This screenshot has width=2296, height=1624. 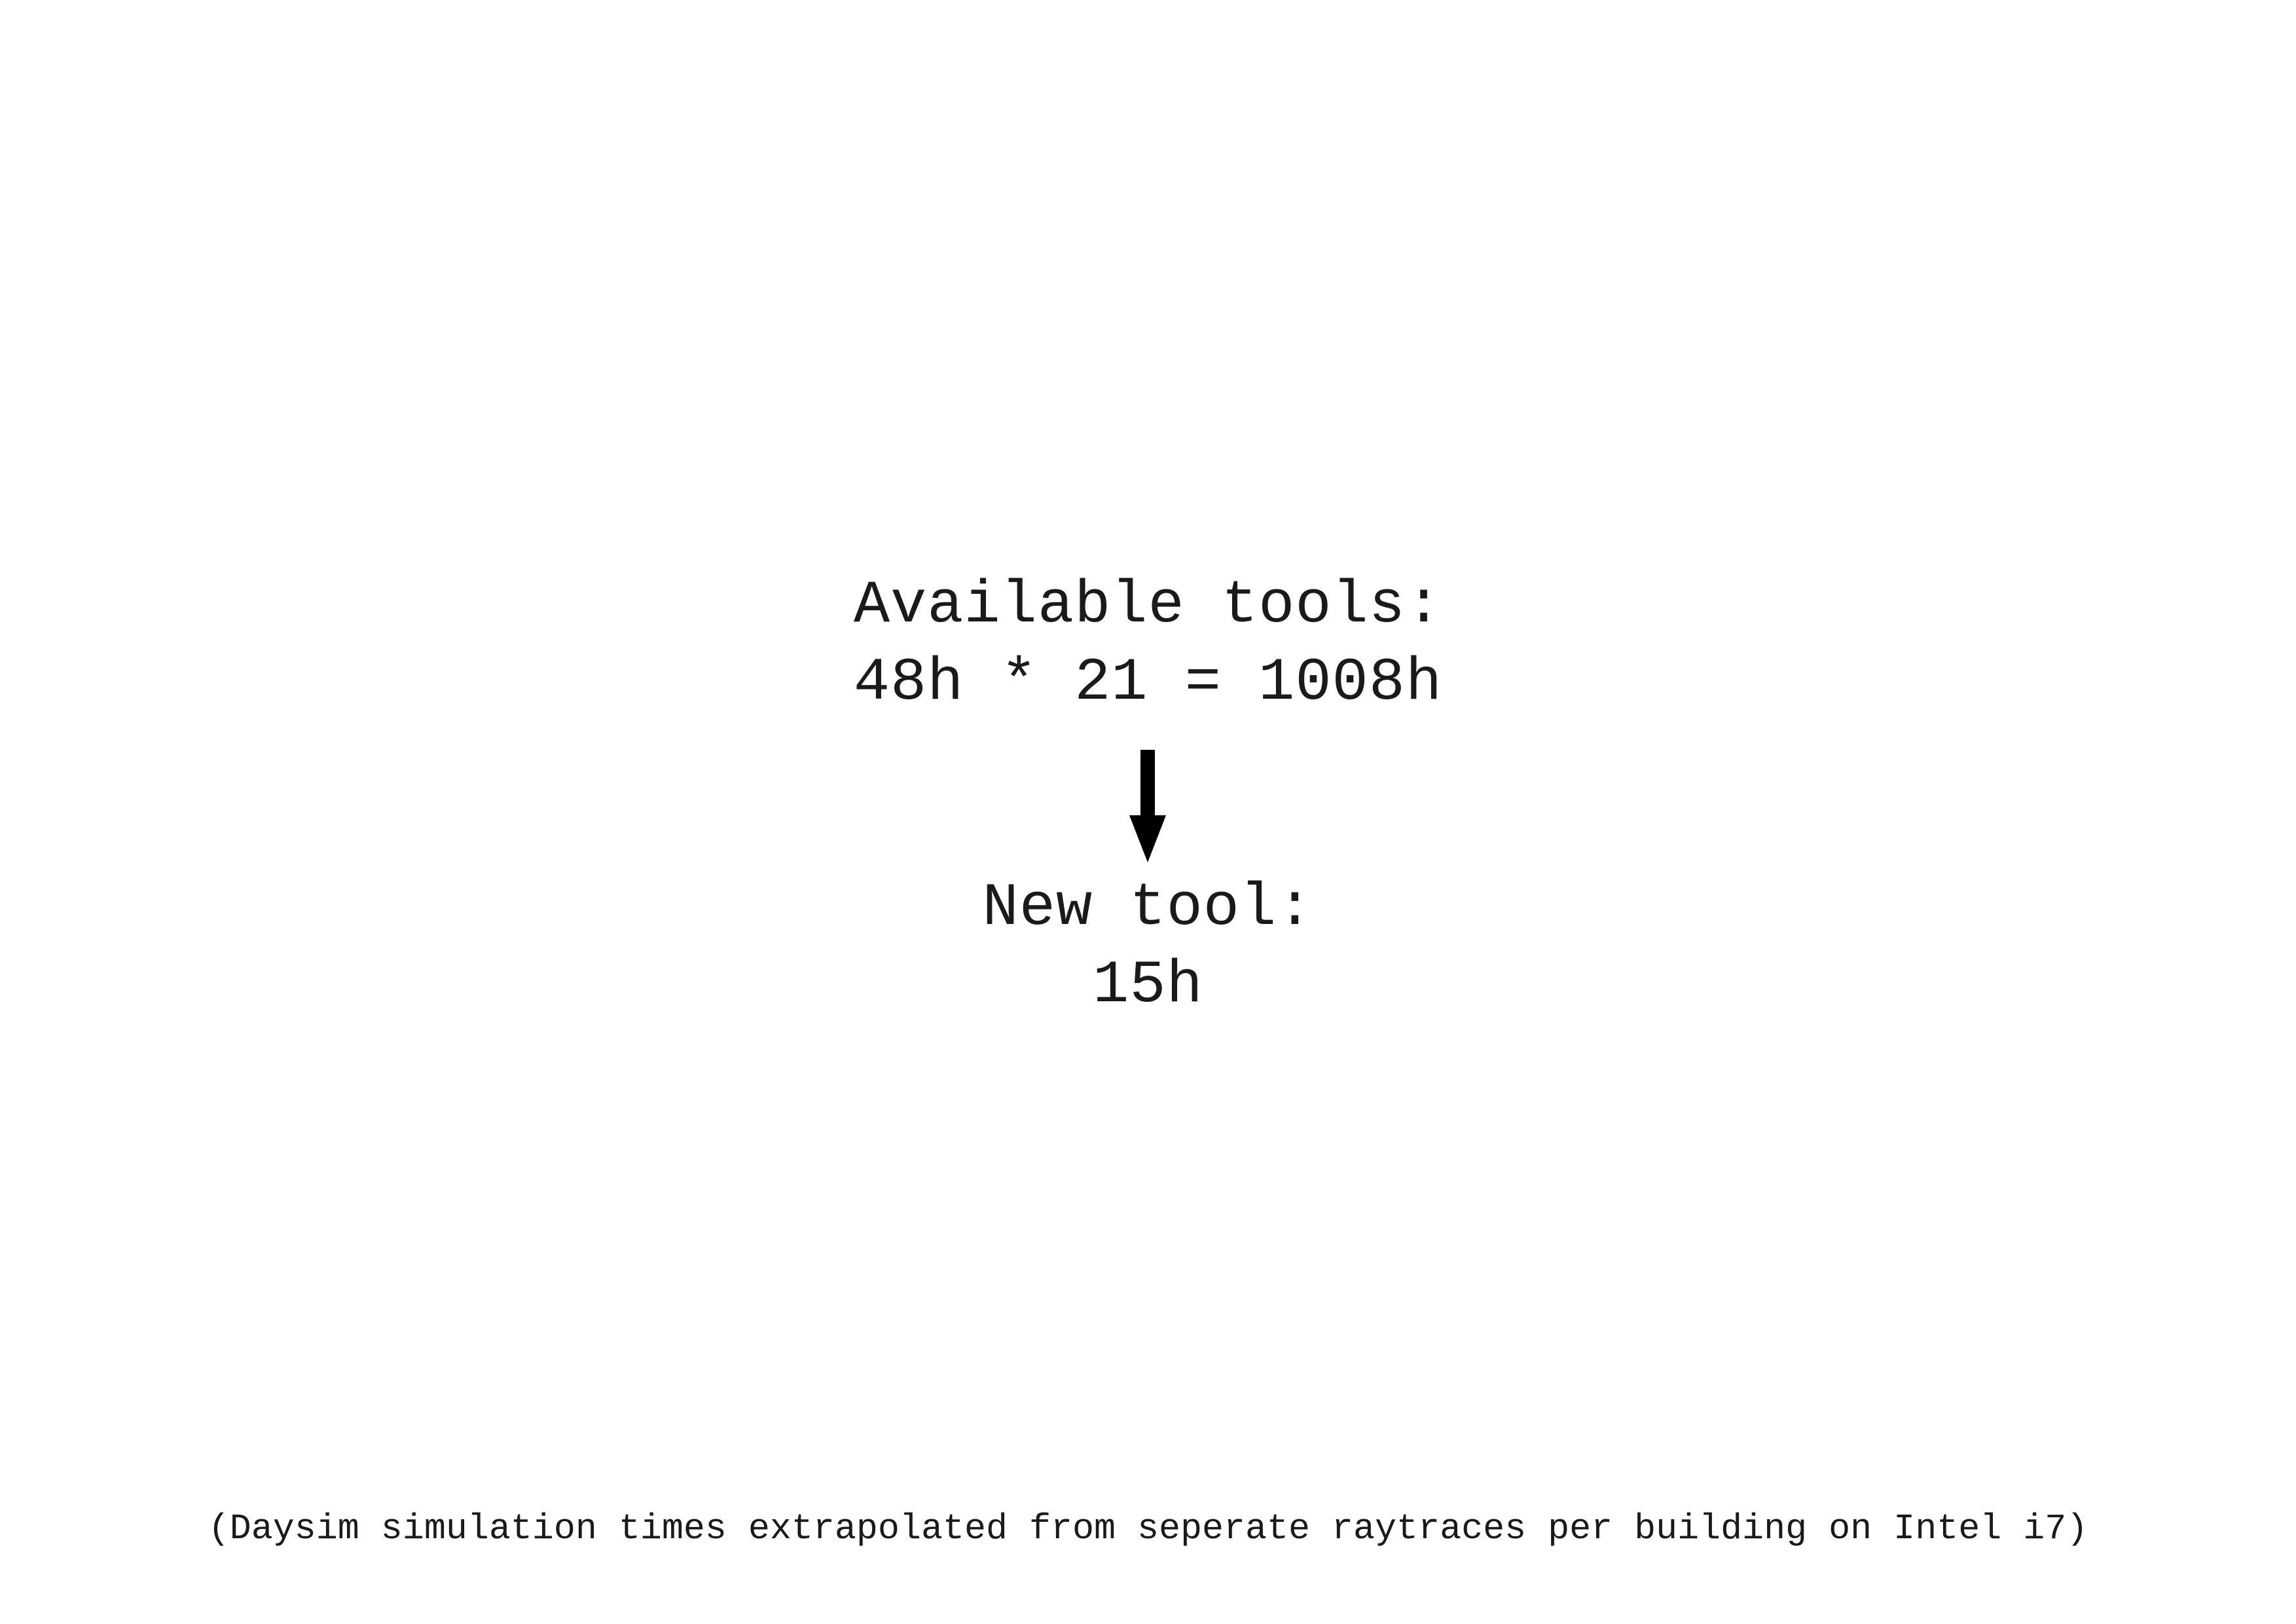 What do you see at coordinates (1148, 682) in the screenshot?
I see `available-tools-formula: 48h * 21 = 1008h` at bounding box center [1148, 682].